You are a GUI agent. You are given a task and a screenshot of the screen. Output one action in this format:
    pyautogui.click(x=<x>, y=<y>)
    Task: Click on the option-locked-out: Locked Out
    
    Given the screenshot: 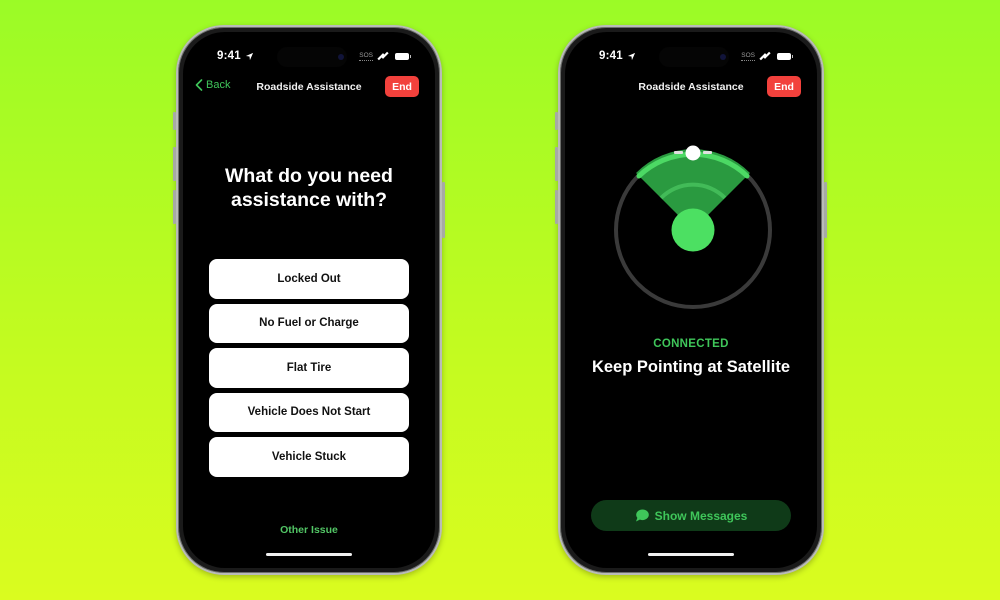 What is the action you would take?
    pyautogui.click(x=309, y=279)
    